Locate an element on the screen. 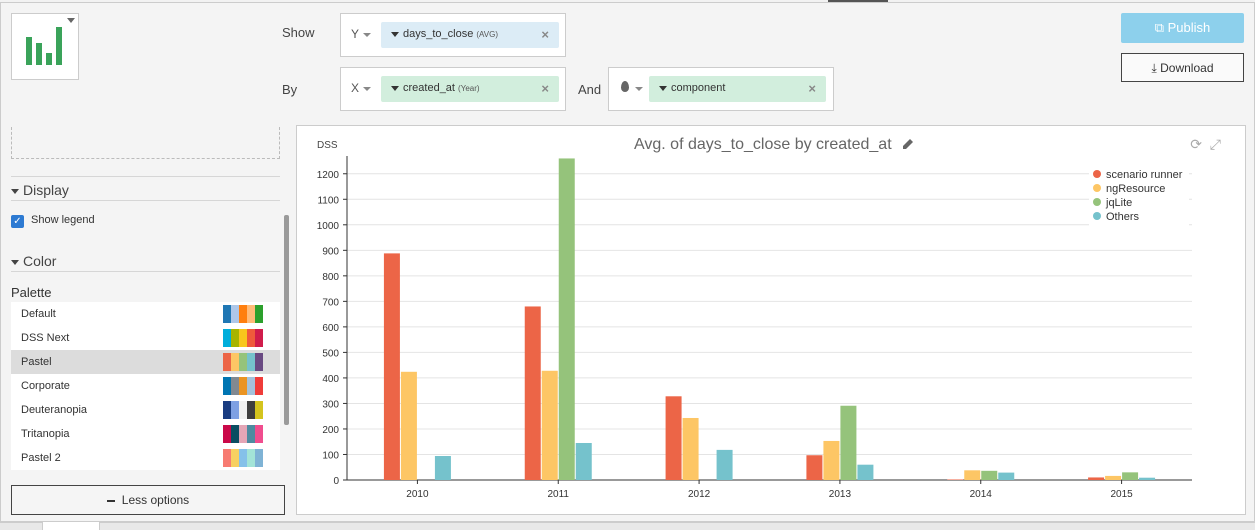  x-dimension-agg: (Year) is located at coordinates (469, 88).